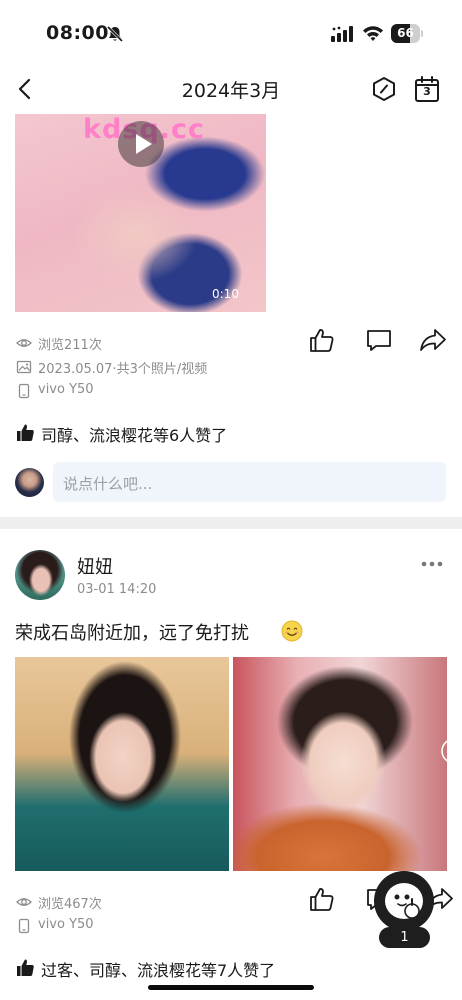  I want to click on bell-slash-icon, so click(115, 34).